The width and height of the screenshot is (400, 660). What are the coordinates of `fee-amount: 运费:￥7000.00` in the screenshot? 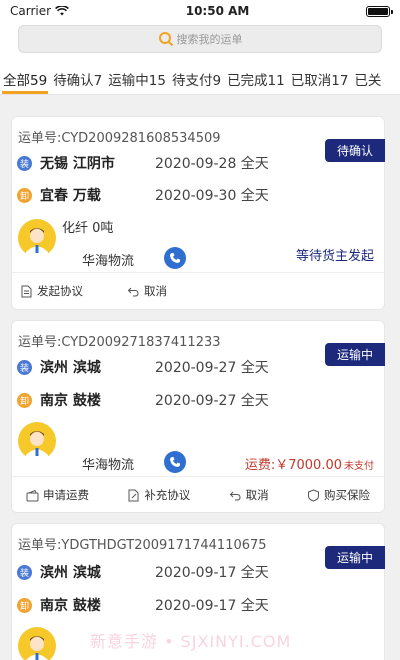 It's located at (293, 465).